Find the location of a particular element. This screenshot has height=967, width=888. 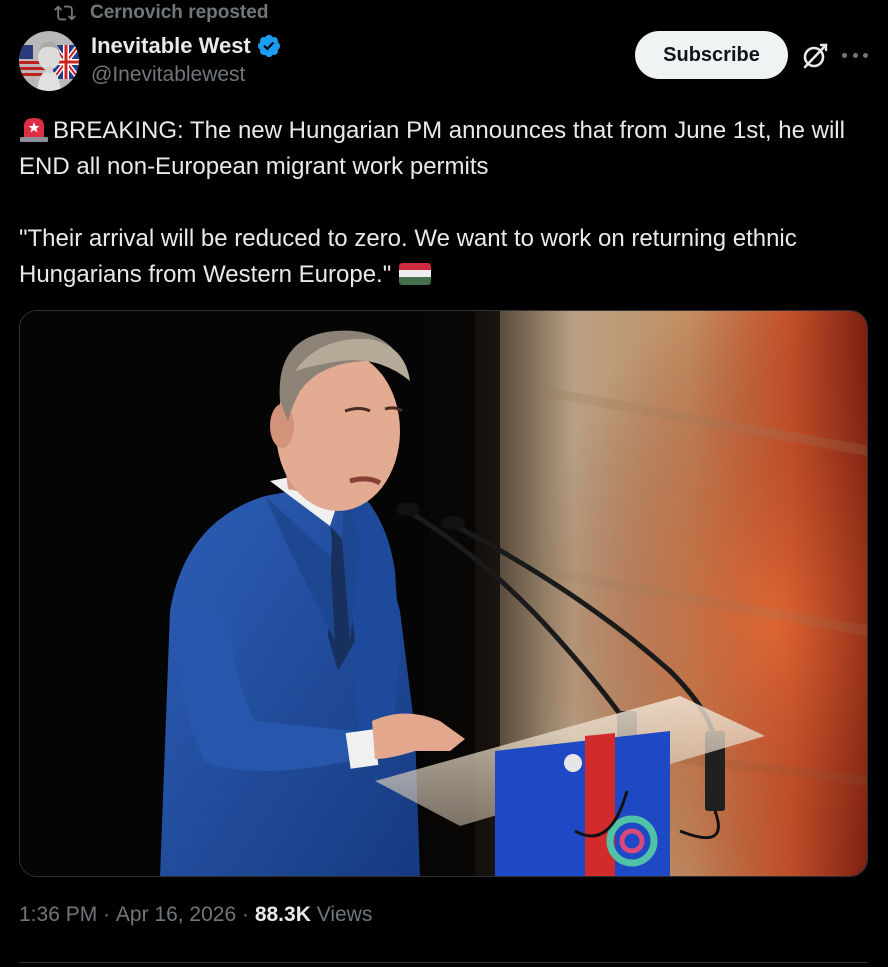

avatar is located at coordinates (49, 61).